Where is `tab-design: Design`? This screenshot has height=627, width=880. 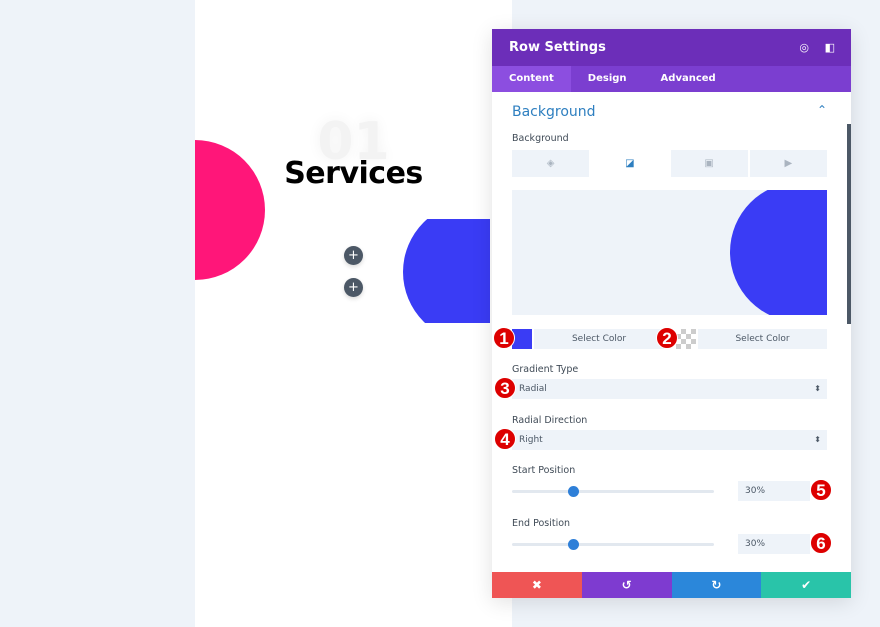
tab-design: Design is located at coordinates (607, 79).